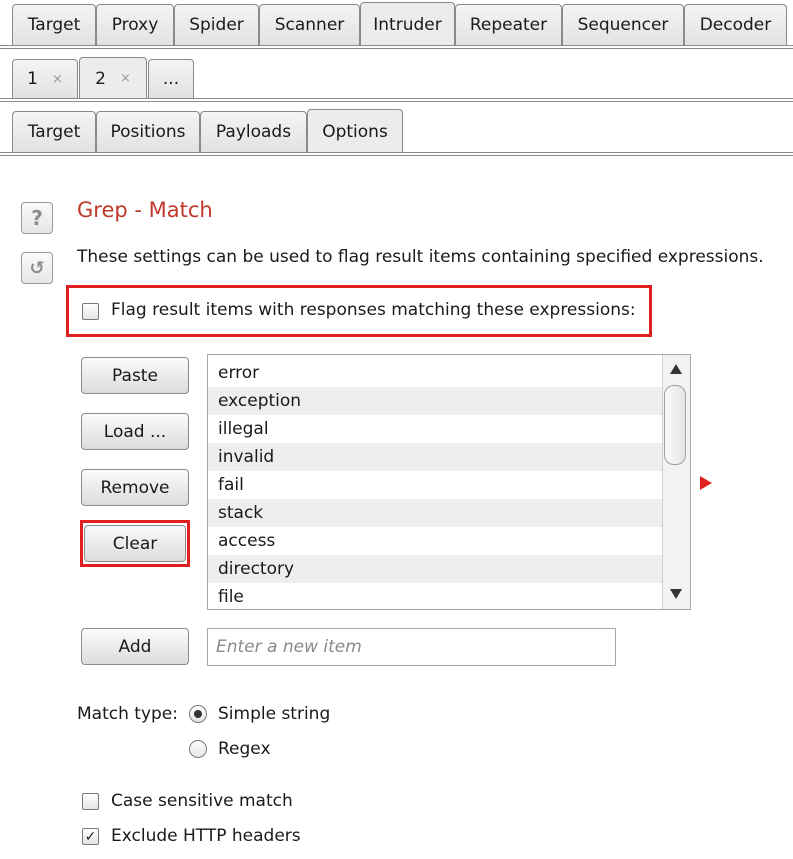  What do you see at coordinates (676, 594) in the screenshot?
I see `scroll-down-icon` at bounding box center [676, 594].